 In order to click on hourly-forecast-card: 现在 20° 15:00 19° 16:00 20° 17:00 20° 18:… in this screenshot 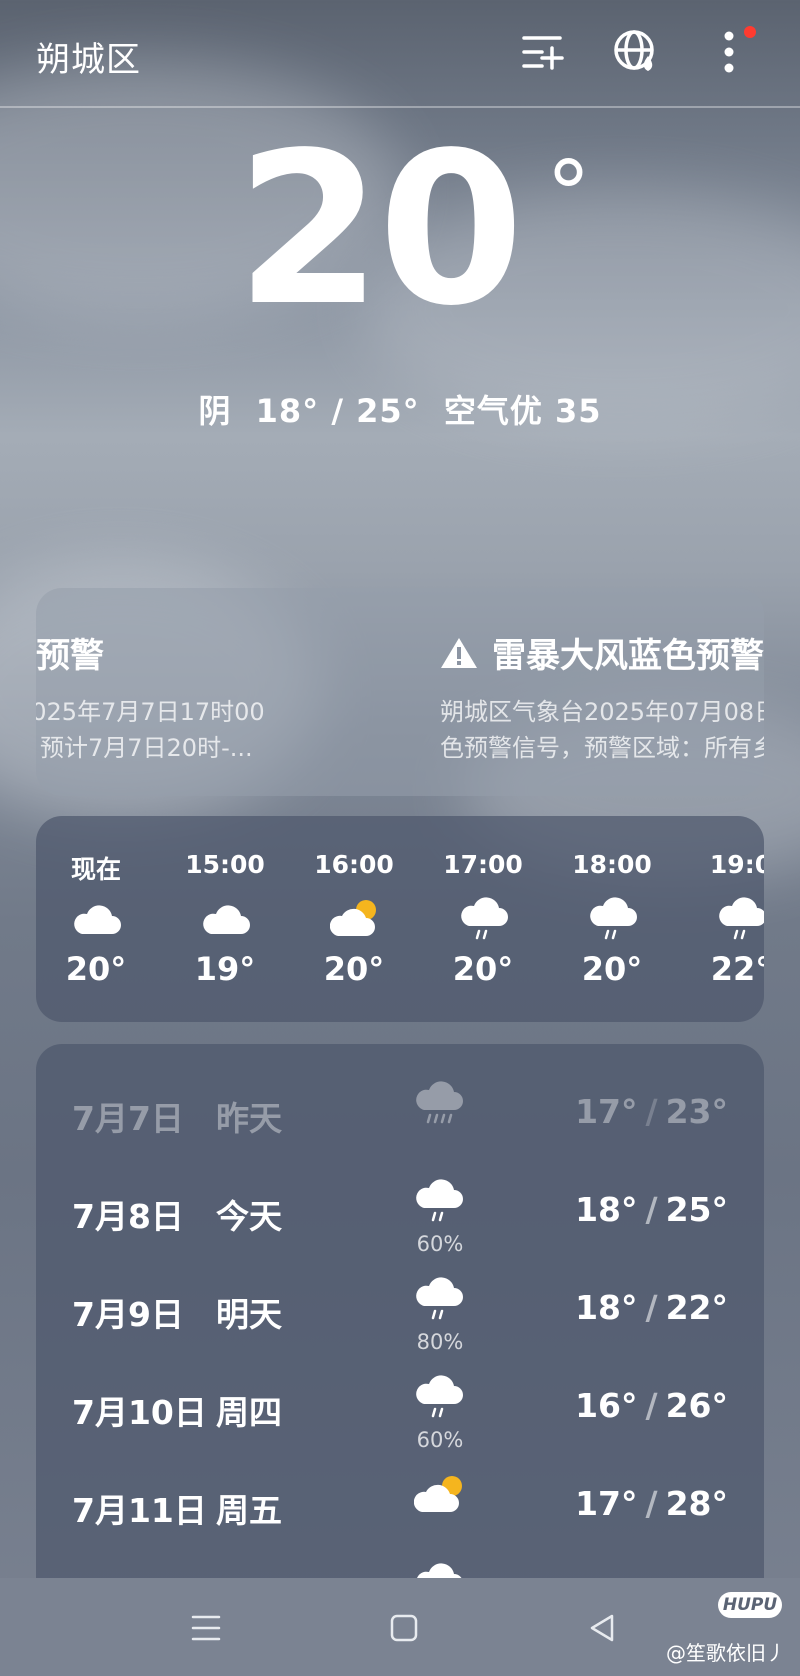, I will do `click(400, 919)`.